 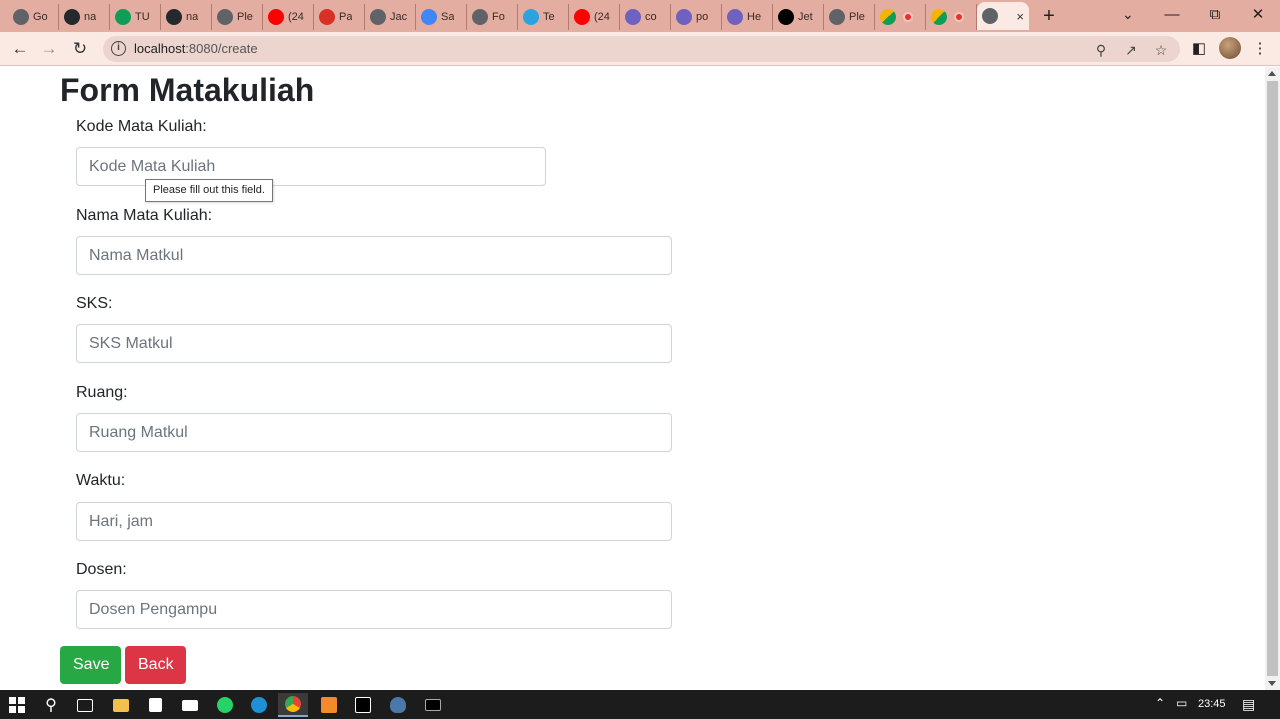 I want to click on url-host: localhost, so click(x=160, y=48).